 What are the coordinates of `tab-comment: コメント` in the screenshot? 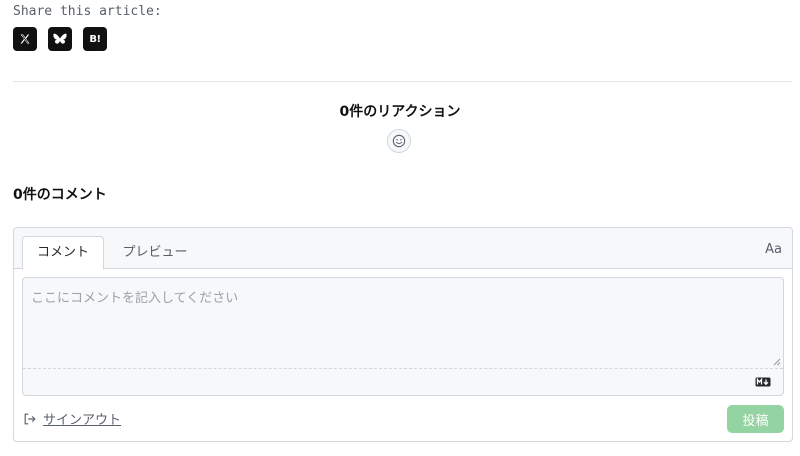 It's located at (63, 253).